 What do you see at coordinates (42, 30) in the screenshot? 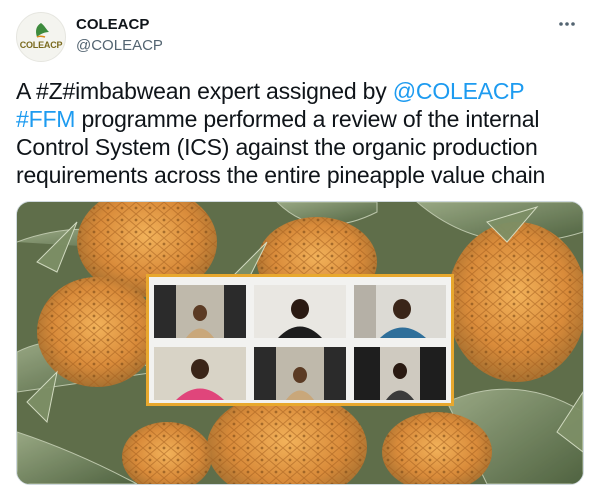
I see `coleacp-logo-icon` at bounding box center [42, 30].